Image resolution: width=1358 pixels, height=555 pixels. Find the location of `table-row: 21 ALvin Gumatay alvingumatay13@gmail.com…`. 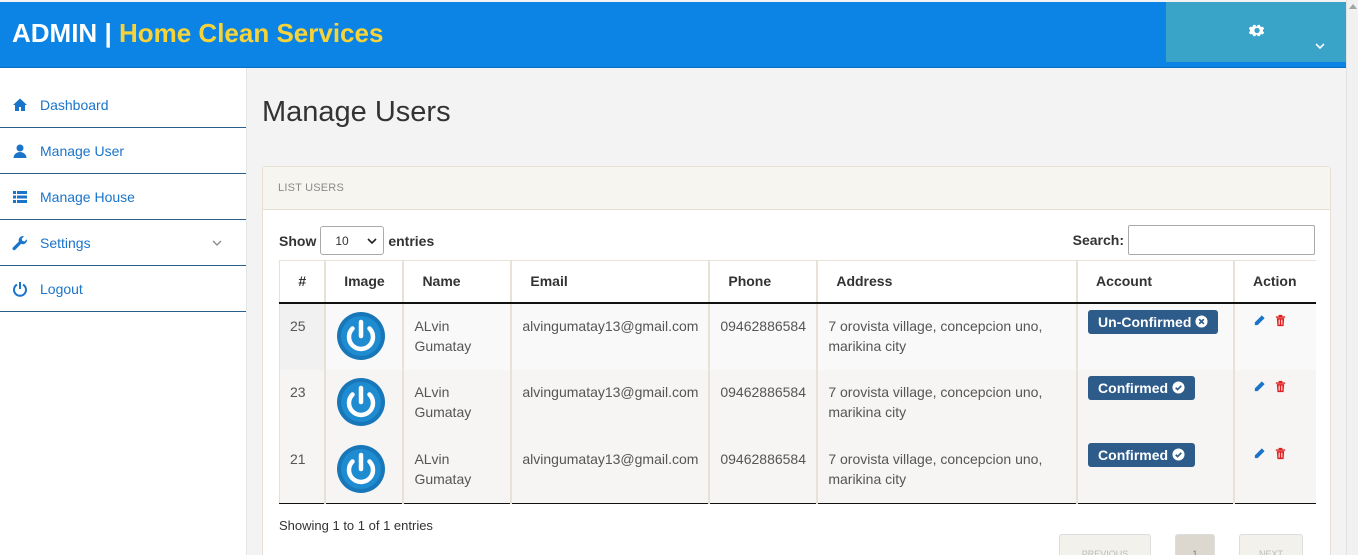

table-row: 21 ALvin Gumatay alvingumatay13@gmail.com… is located at coordinates (797, 470).